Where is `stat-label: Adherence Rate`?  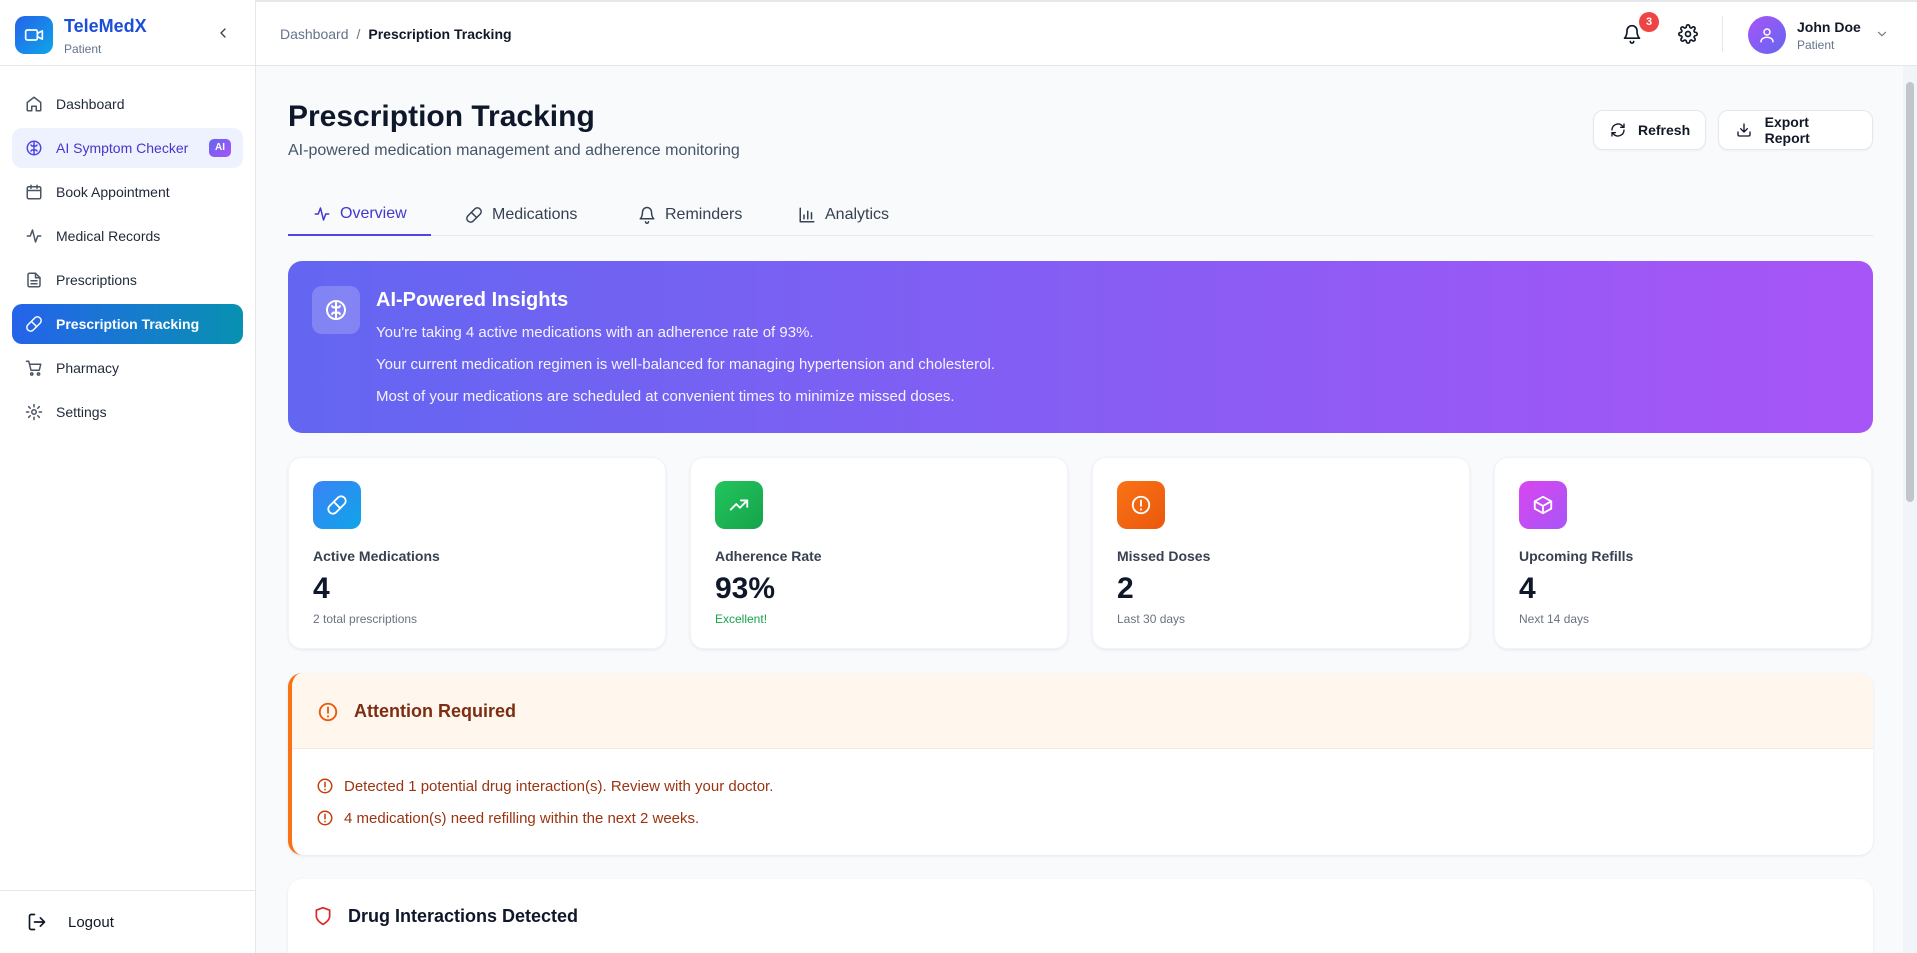
stat-label: Adherence Rate is located at coordinates (768, 556).